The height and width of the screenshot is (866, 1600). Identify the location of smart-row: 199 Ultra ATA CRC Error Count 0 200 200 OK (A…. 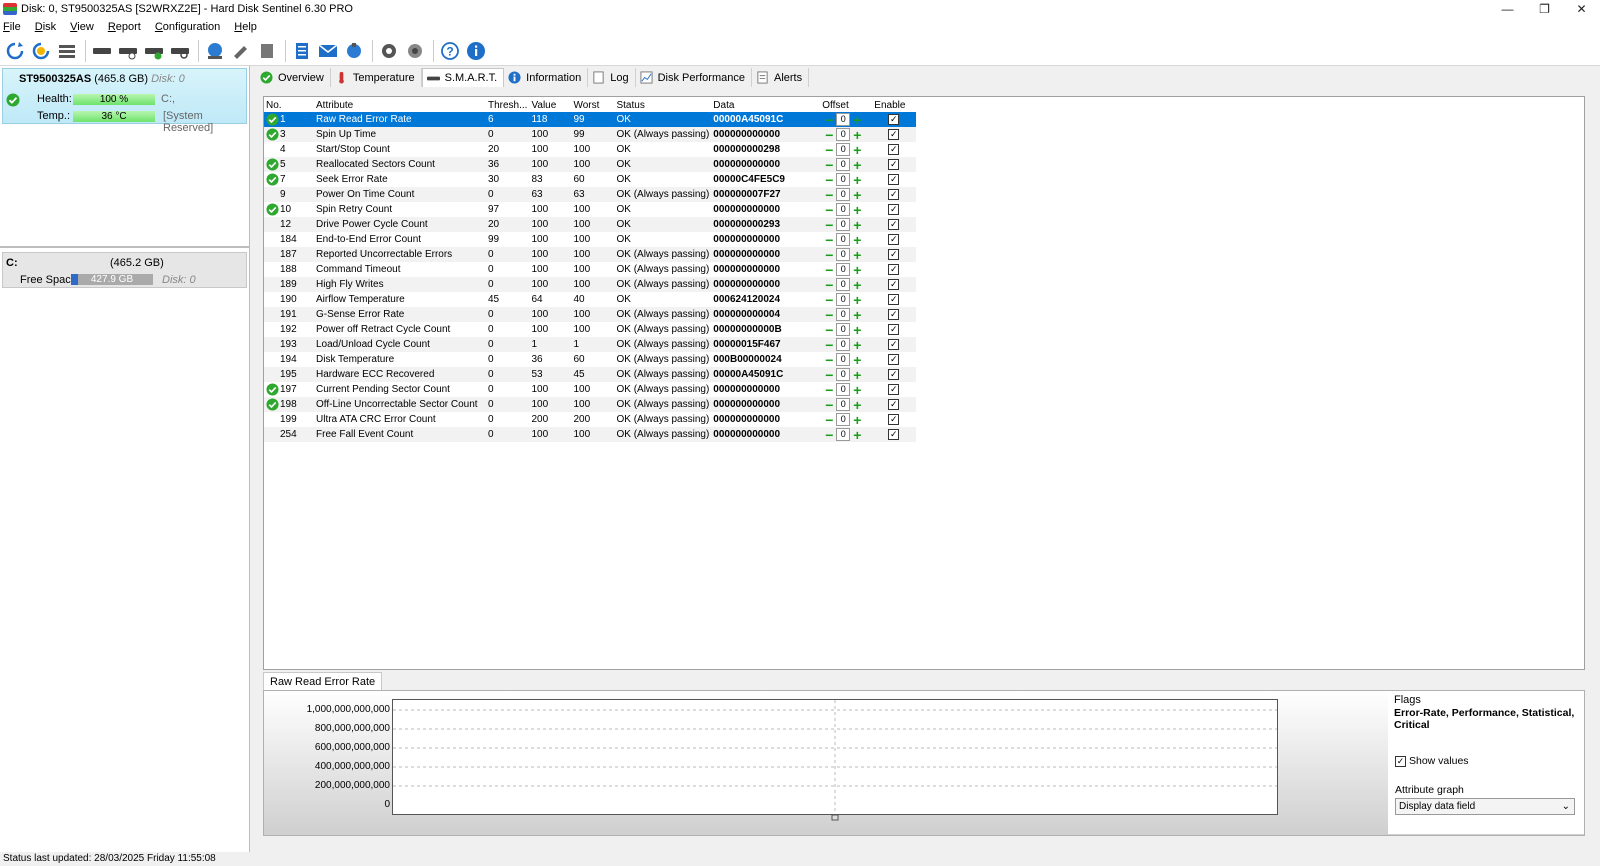
(590, 419).